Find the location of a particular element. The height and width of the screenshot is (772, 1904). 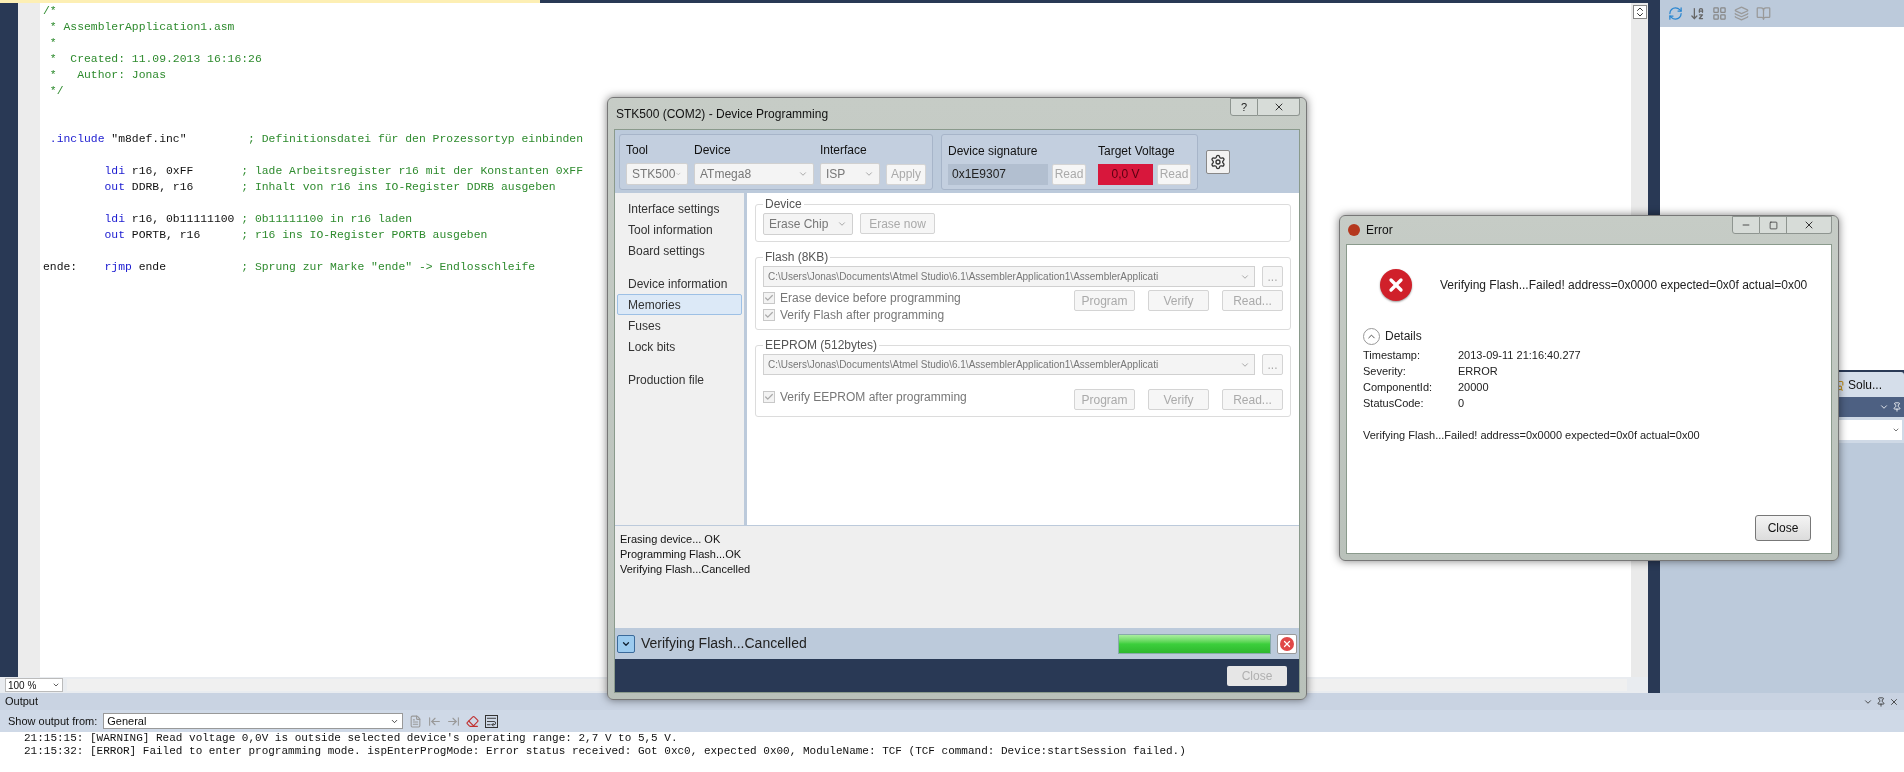

status-text: Verifying Flash...Cancelled is located at coordinates (724, 643).